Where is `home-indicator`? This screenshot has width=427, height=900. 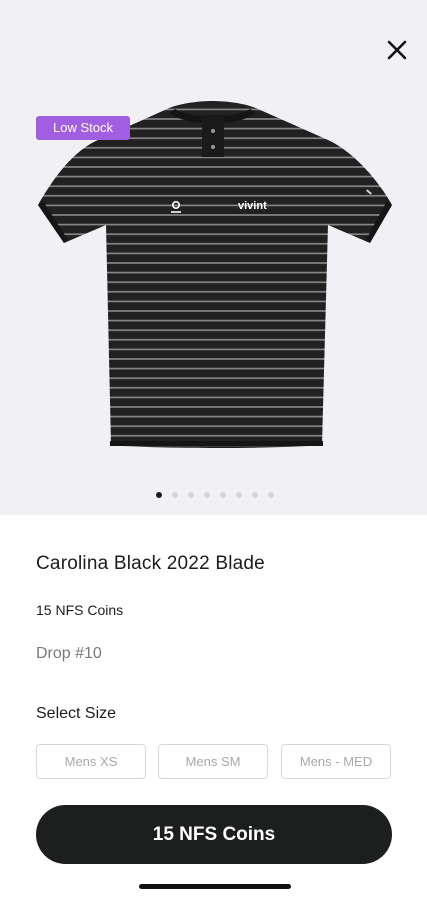
home-indicator is located at coordinates (215, 886).